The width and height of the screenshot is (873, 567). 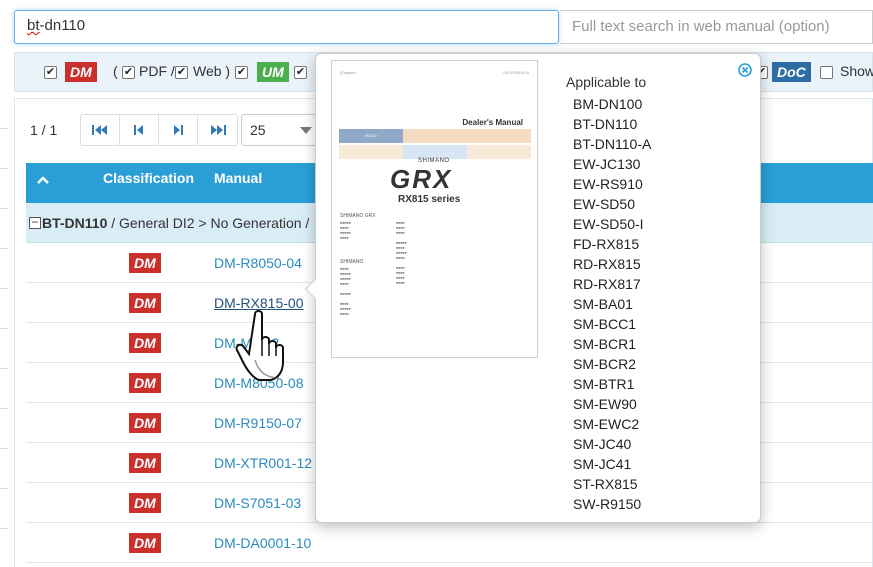 What do you see at coordinates (449, 543) in the screenshot?
I see `table-row: DM DM-DA0001-10` at bounding box center [449, 543].